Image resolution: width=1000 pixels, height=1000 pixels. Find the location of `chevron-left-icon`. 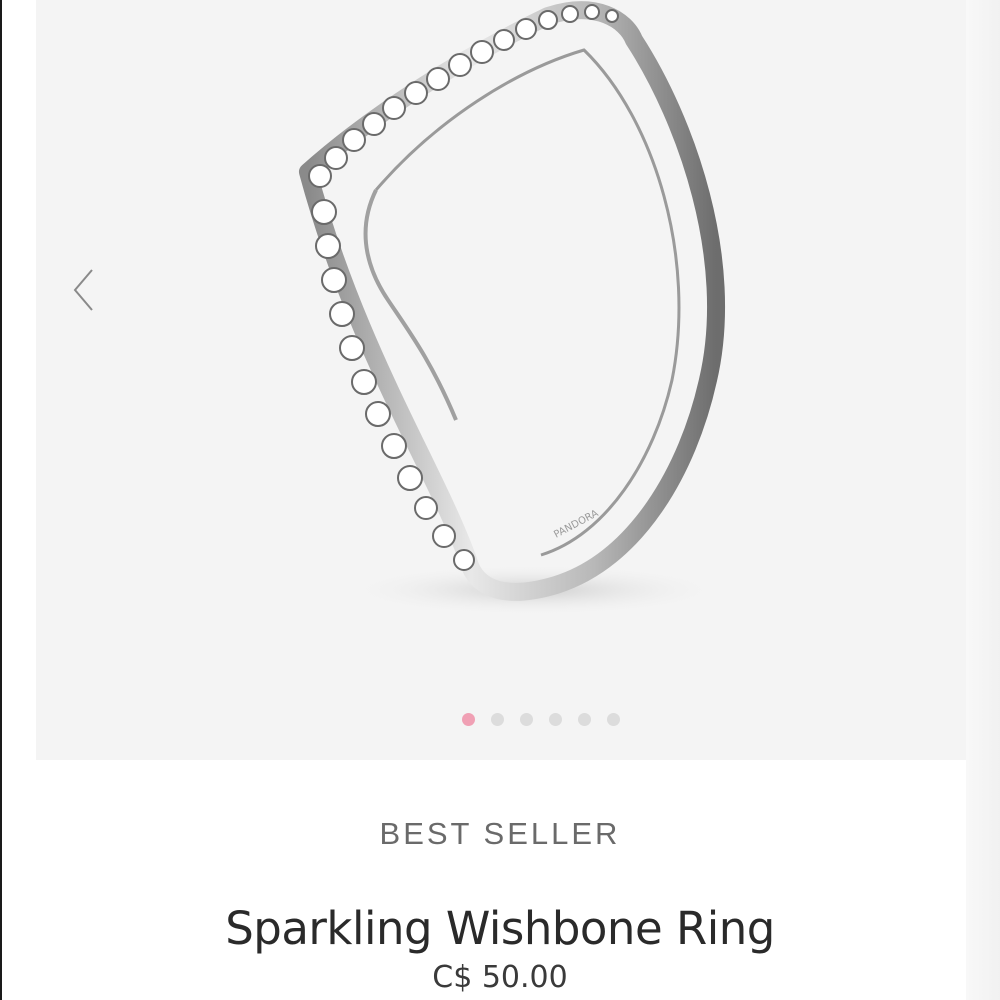

chevron-left-icon is located at coordinates (83, 290).